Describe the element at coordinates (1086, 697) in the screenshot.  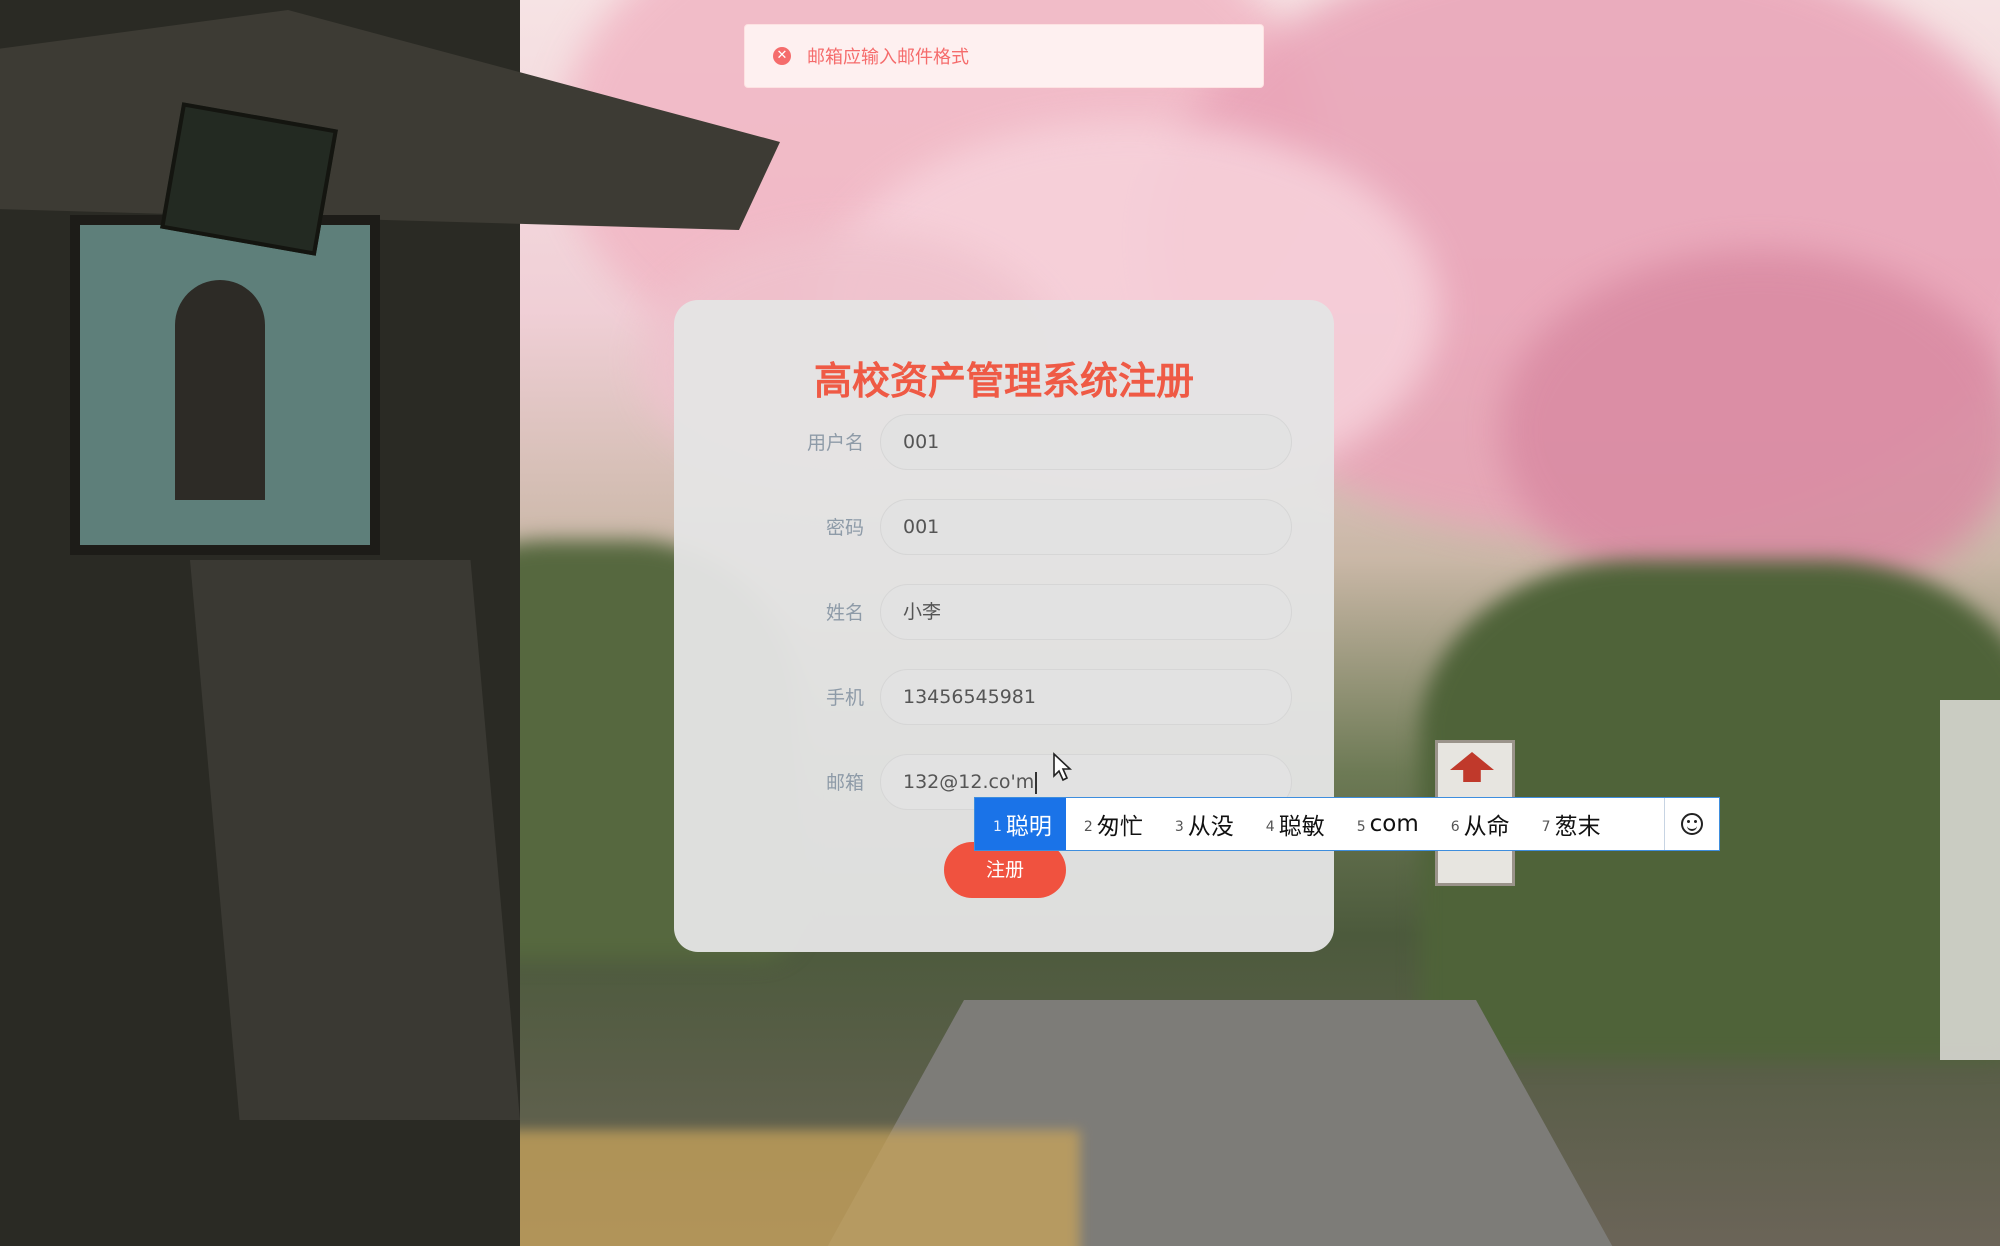
I see `phone-input: 13456545981` at that location.